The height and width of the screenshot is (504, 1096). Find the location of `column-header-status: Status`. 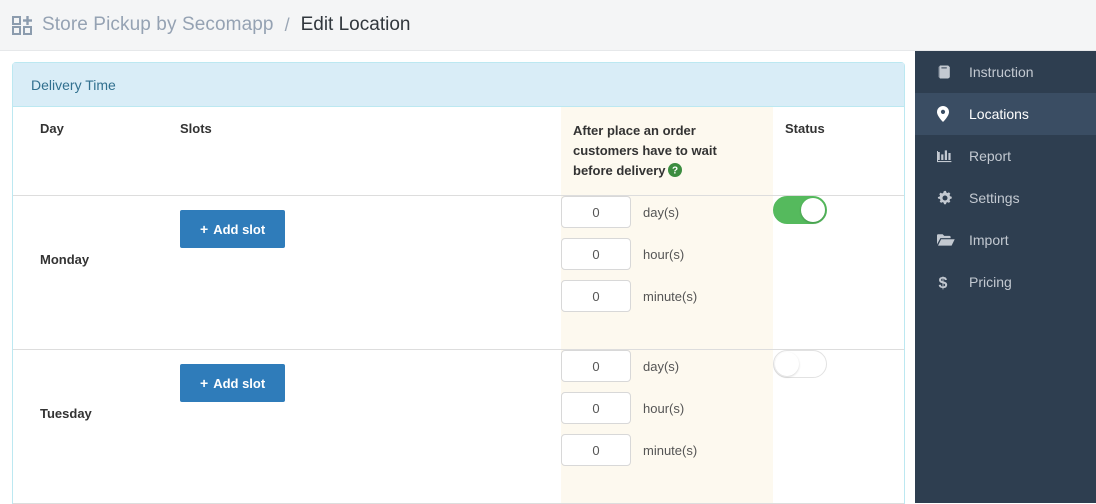

column-header-status: Status is located at coordinates (838, 151).